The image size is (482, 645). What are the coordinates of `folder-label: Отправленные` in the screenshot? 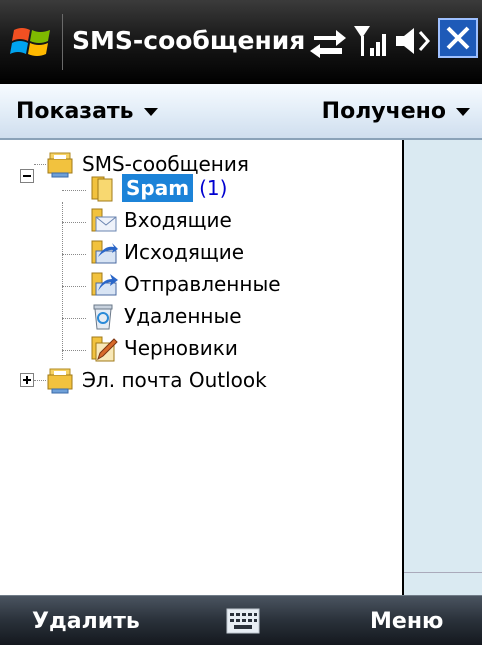 It's located at (202, 284).